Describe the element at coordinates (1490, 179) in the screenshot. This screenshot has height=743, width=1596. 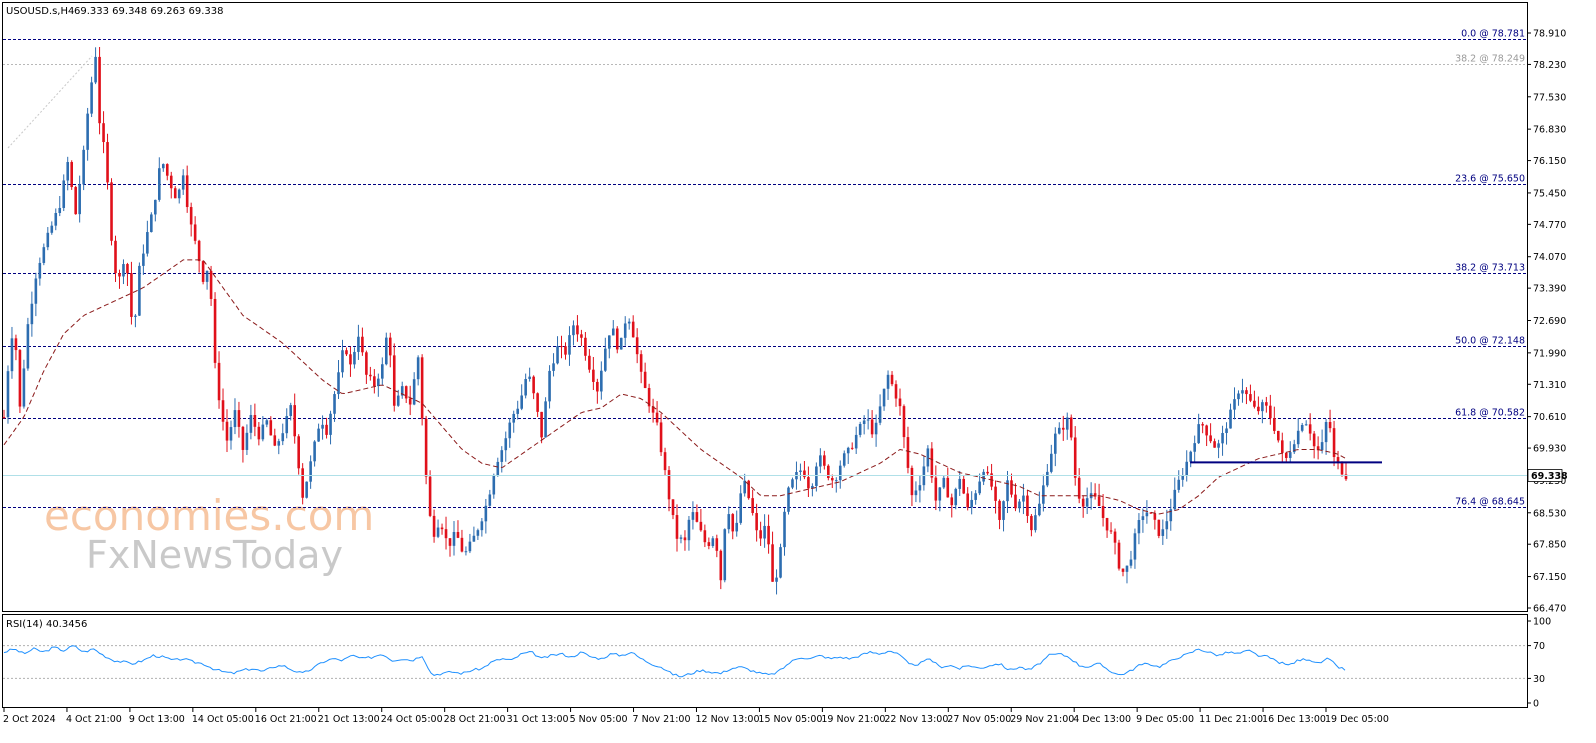
I see `fib-level-label: 23.6 @ 75.650` at that location.